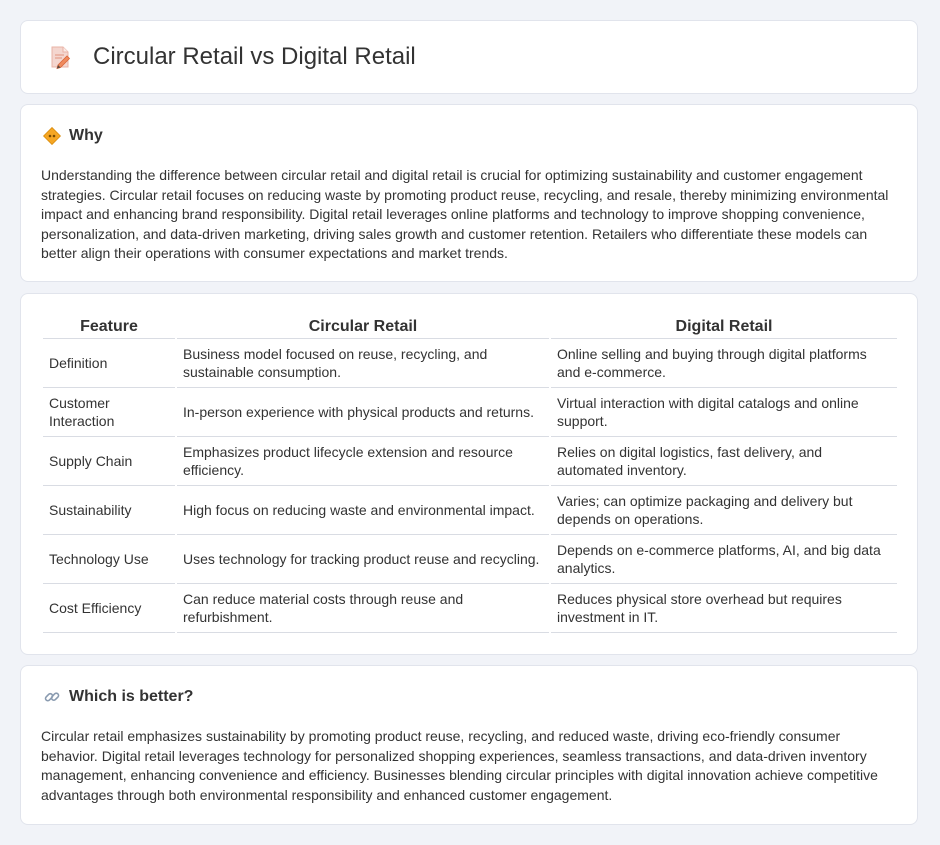  I want to click on table-header-row: Feature Circular Retail Digital Retail, so click(470, 327).